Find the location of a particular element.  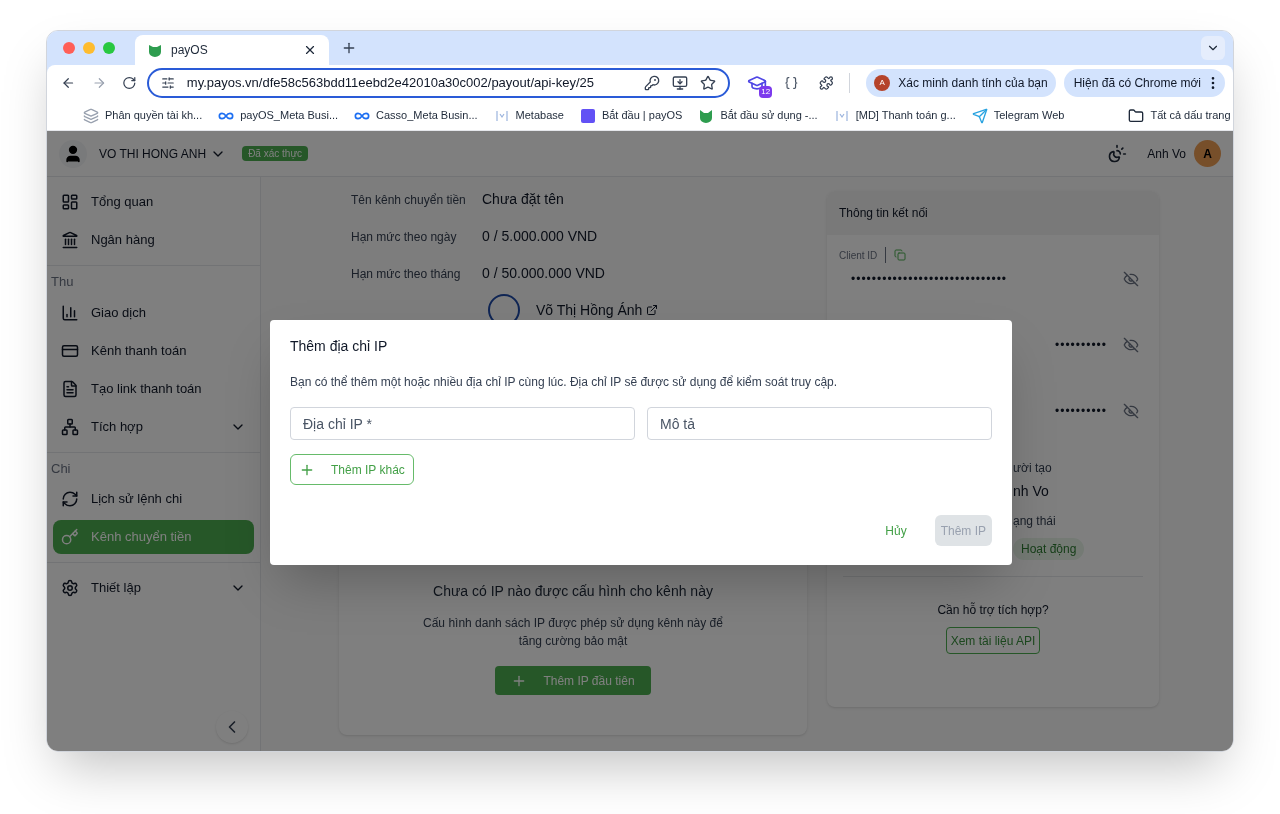

puzzle-icon is located at coordinates (826, 83).